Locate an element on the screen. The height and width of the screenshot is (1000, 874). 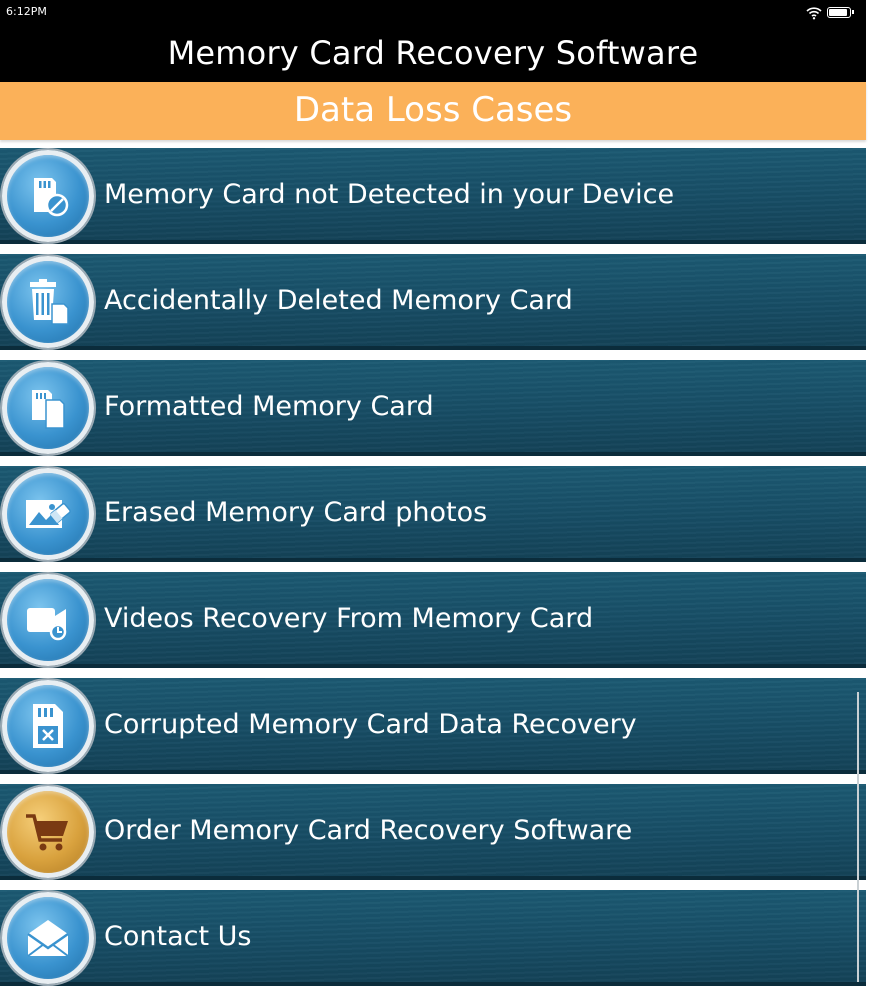
menu-item-formatted: Formatted Memory Card is located at coordinates (433, 408).